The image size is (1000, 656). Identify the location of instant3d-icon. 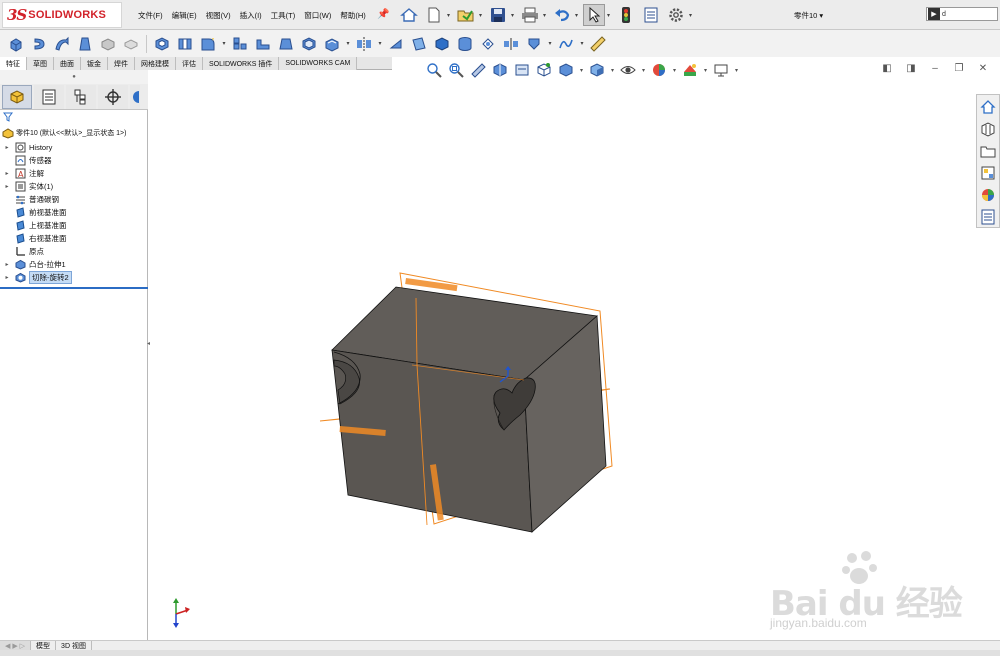
(465, 44).